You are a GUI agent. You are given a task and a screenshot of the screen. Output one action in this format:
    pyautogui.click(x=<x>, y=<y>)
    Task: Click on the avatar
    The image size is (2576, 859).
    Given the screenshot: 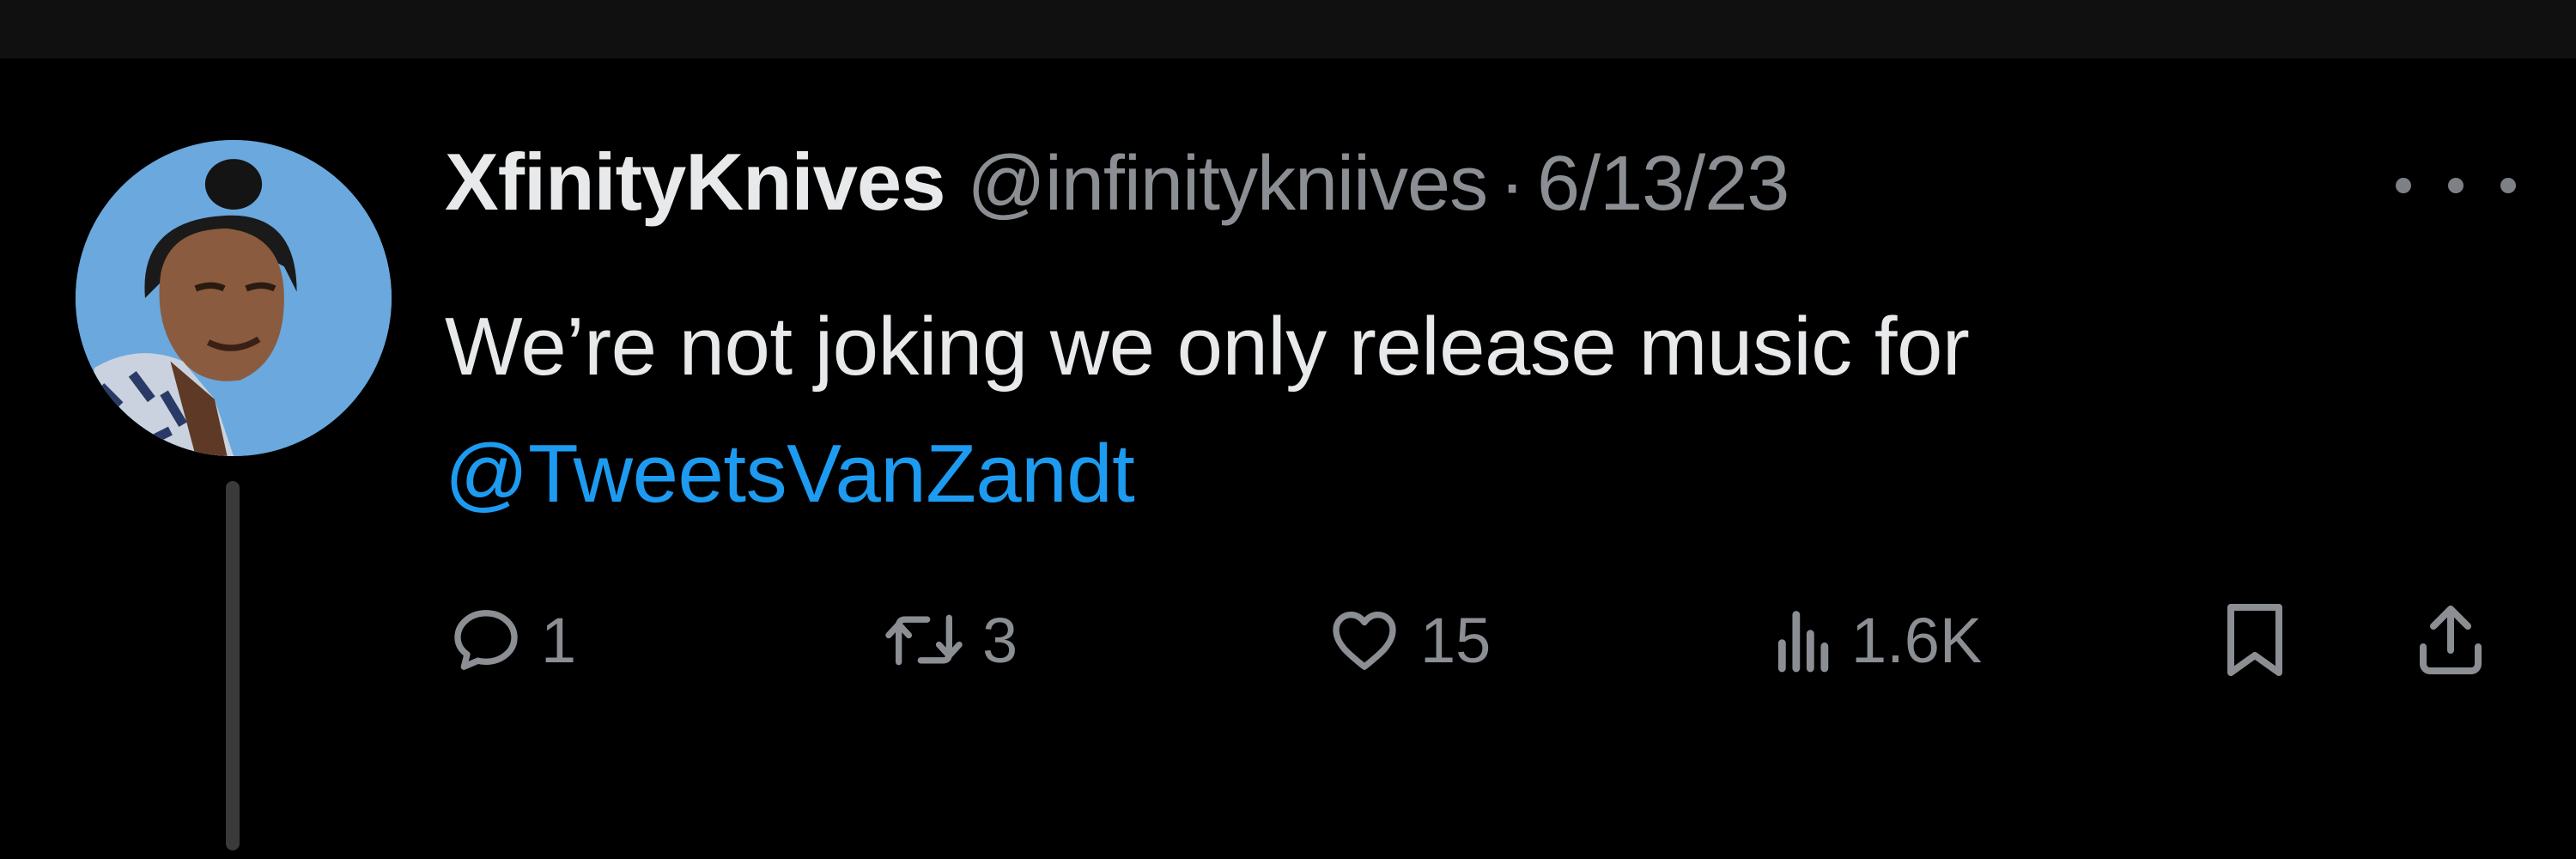 What is the action you would take?
    pyautogui.click(x=234, y=298)
    